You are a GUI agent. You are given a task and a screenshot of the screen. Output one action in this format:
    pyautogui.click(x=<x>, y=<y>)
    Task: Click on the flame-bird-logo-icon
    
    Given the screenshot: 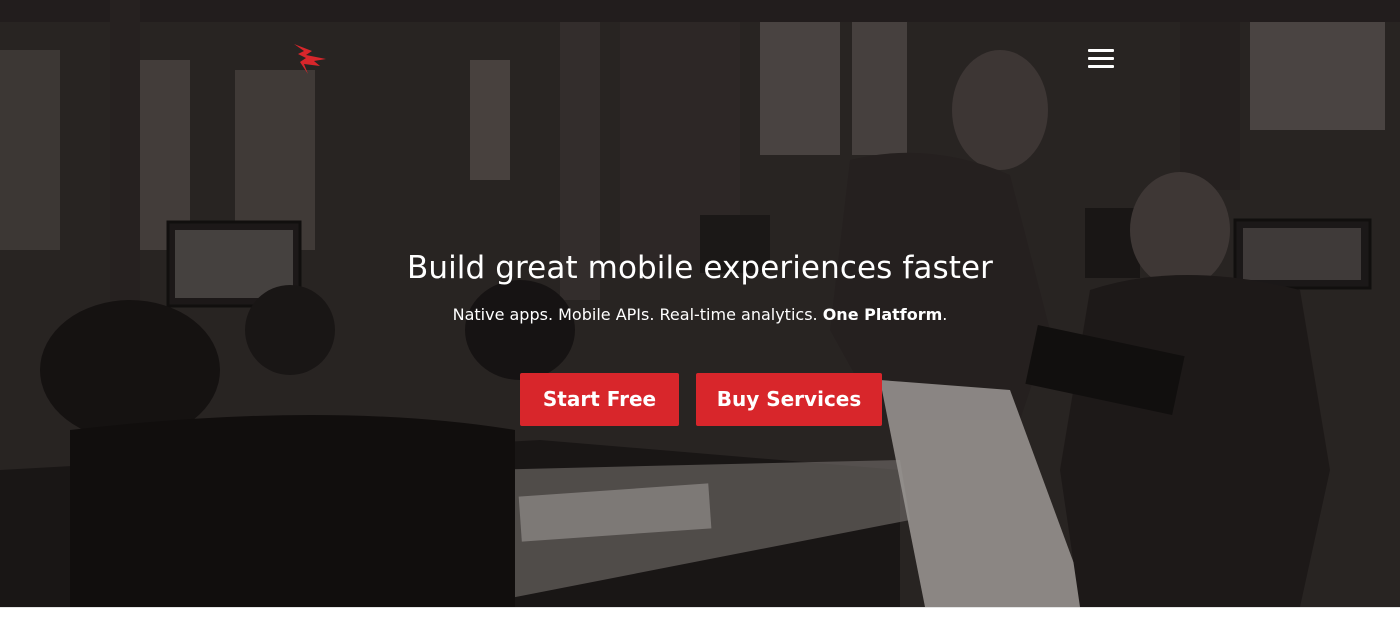 What is the action you would take?
    pyautogui.click(x=310, y=59)
    